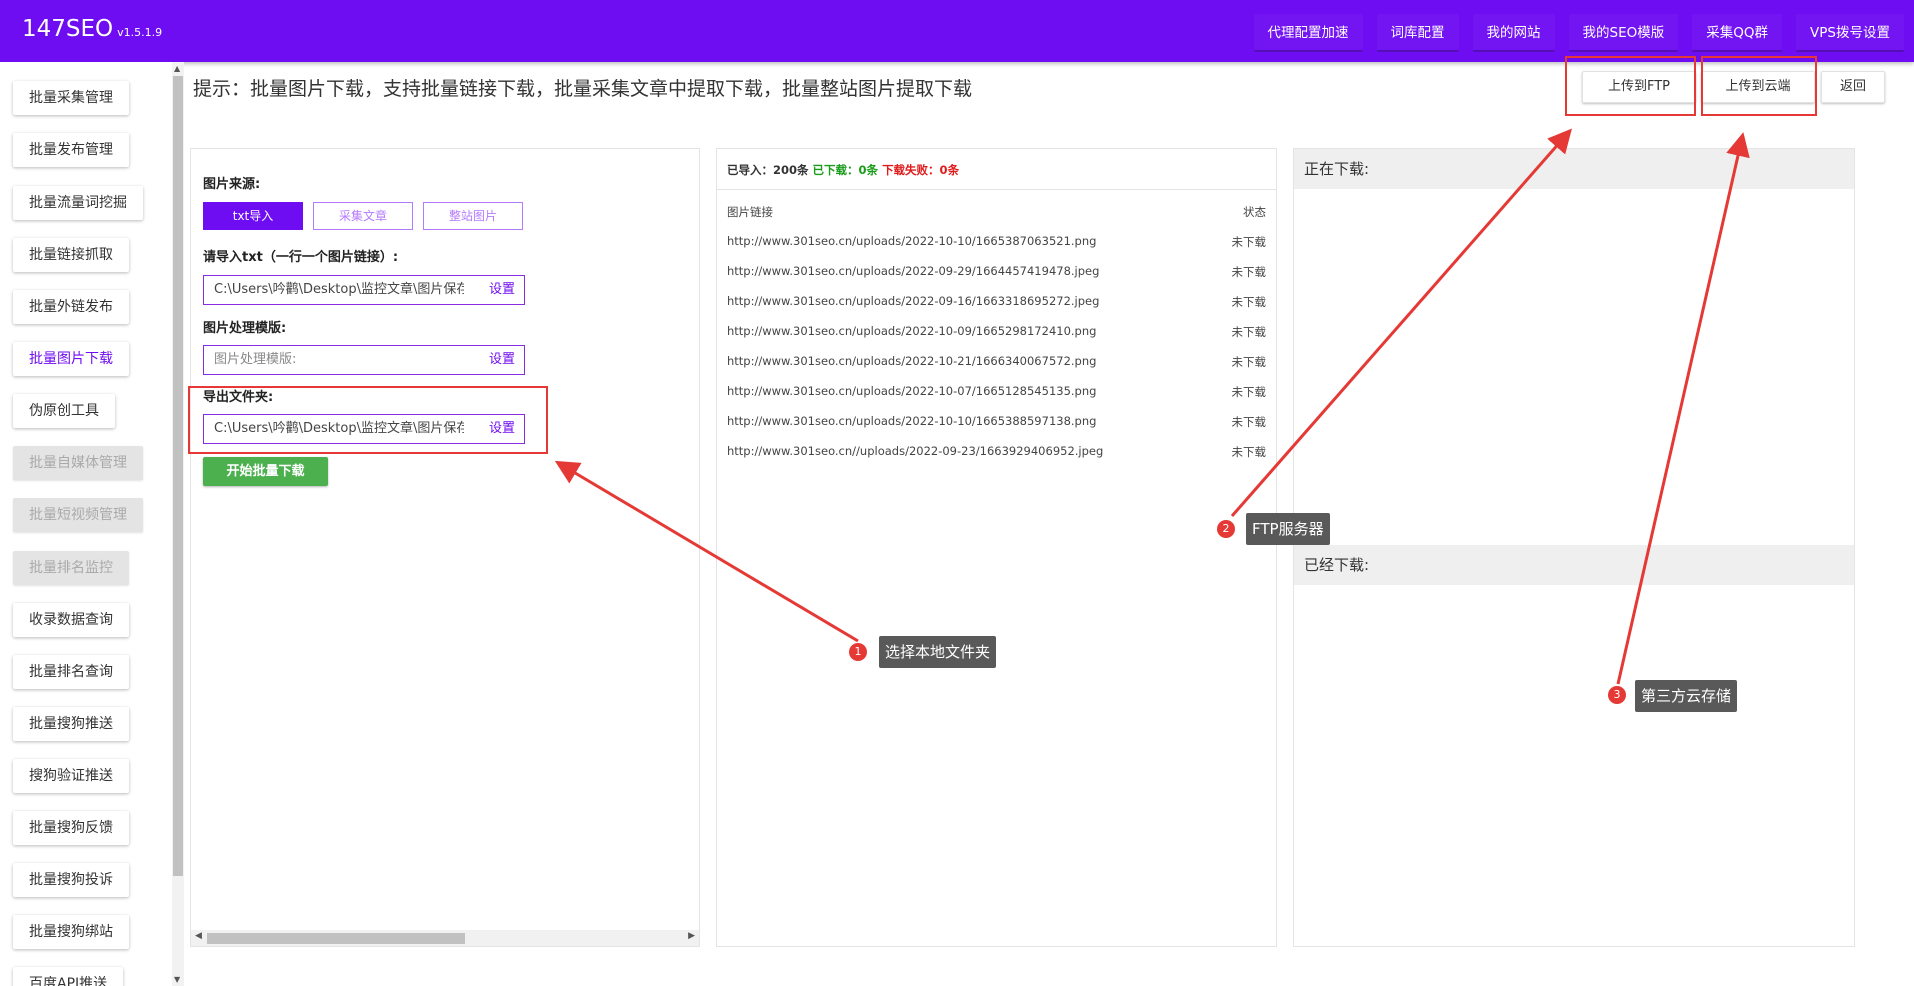 The width and height of the screenshot is (1914, 986). Describe the element at coordinates (1617, 695) in the screenshot. I see `annotation-badge-3: 3` at that location.